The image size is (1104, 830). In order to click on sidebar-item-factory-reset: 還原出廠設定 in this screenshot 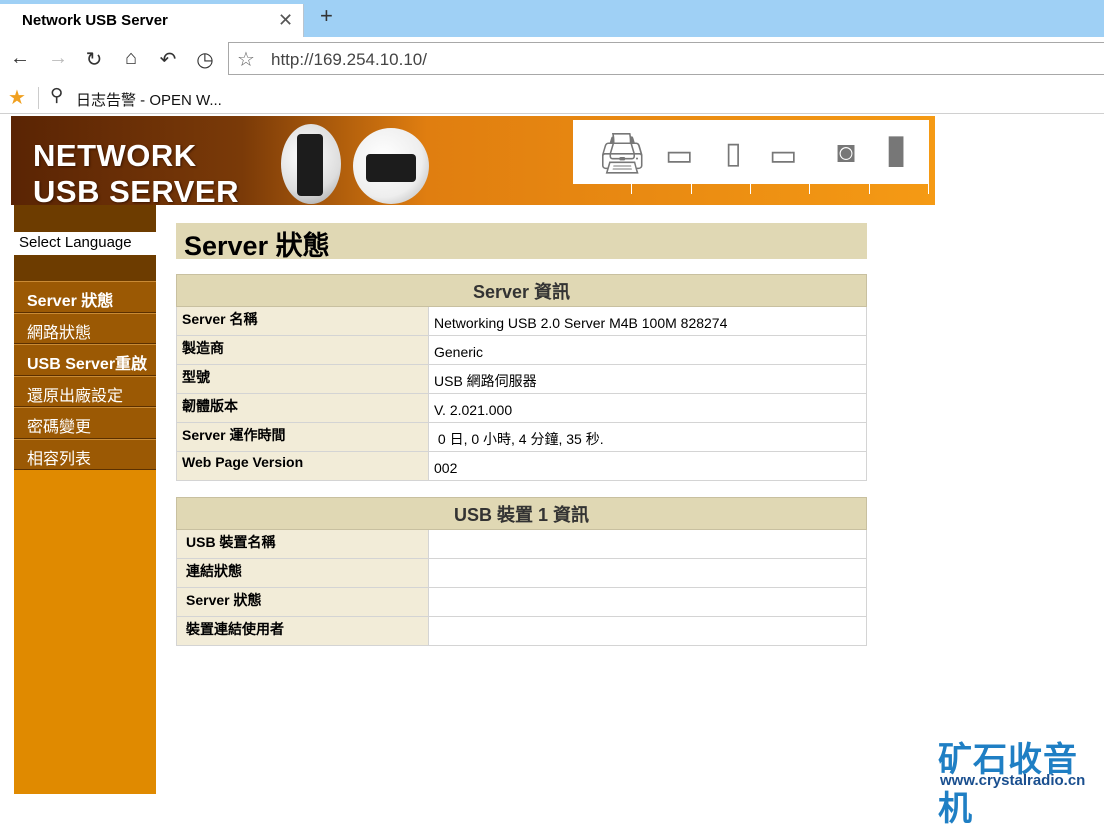, I will do `click(85, 391)`.